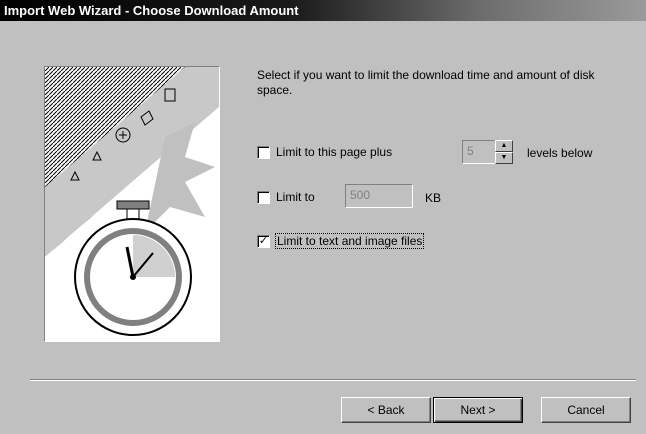 The image size is (646, 434). What do you see at coordinates (479, 152) in the screenshot?
I see `levels-input: 5` at bounding box center [479, 152].